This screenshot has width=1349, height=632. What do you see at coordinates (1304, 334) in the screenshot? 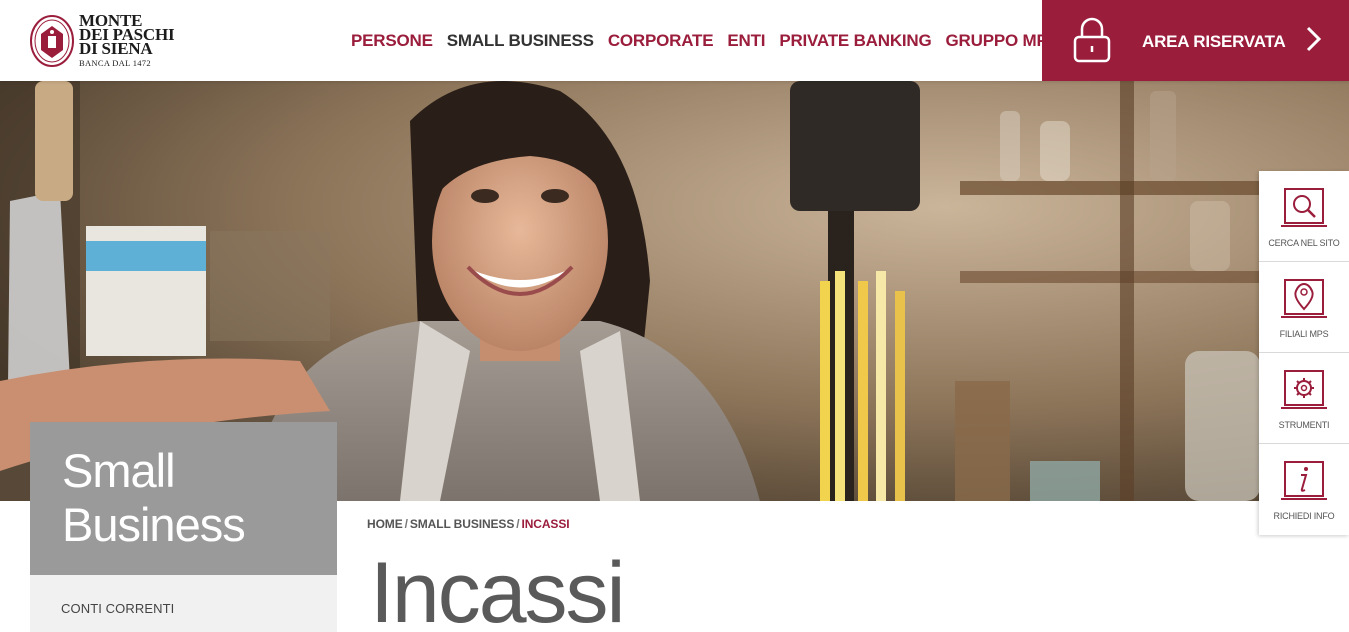
I see `tool-label: FILIALI MPS` at bounding box center [1304, 334].